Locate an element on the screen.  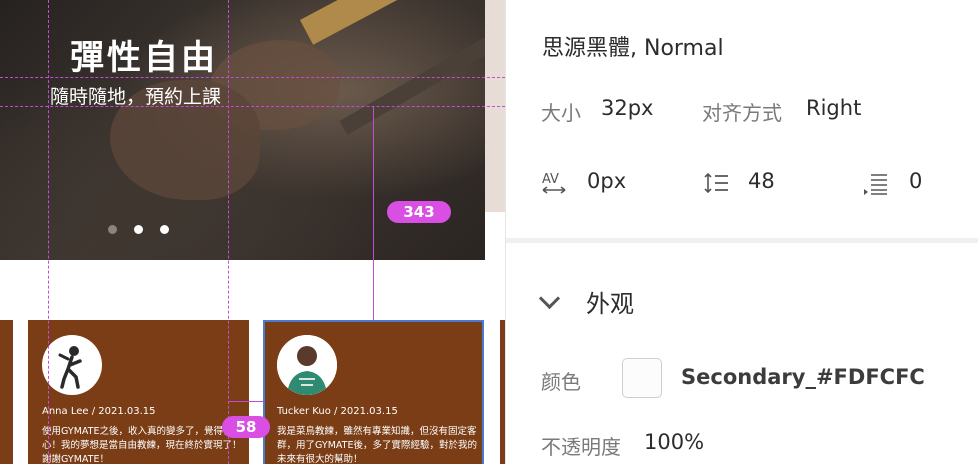
testimonial-card-partial is located at coordinates (6, 392).